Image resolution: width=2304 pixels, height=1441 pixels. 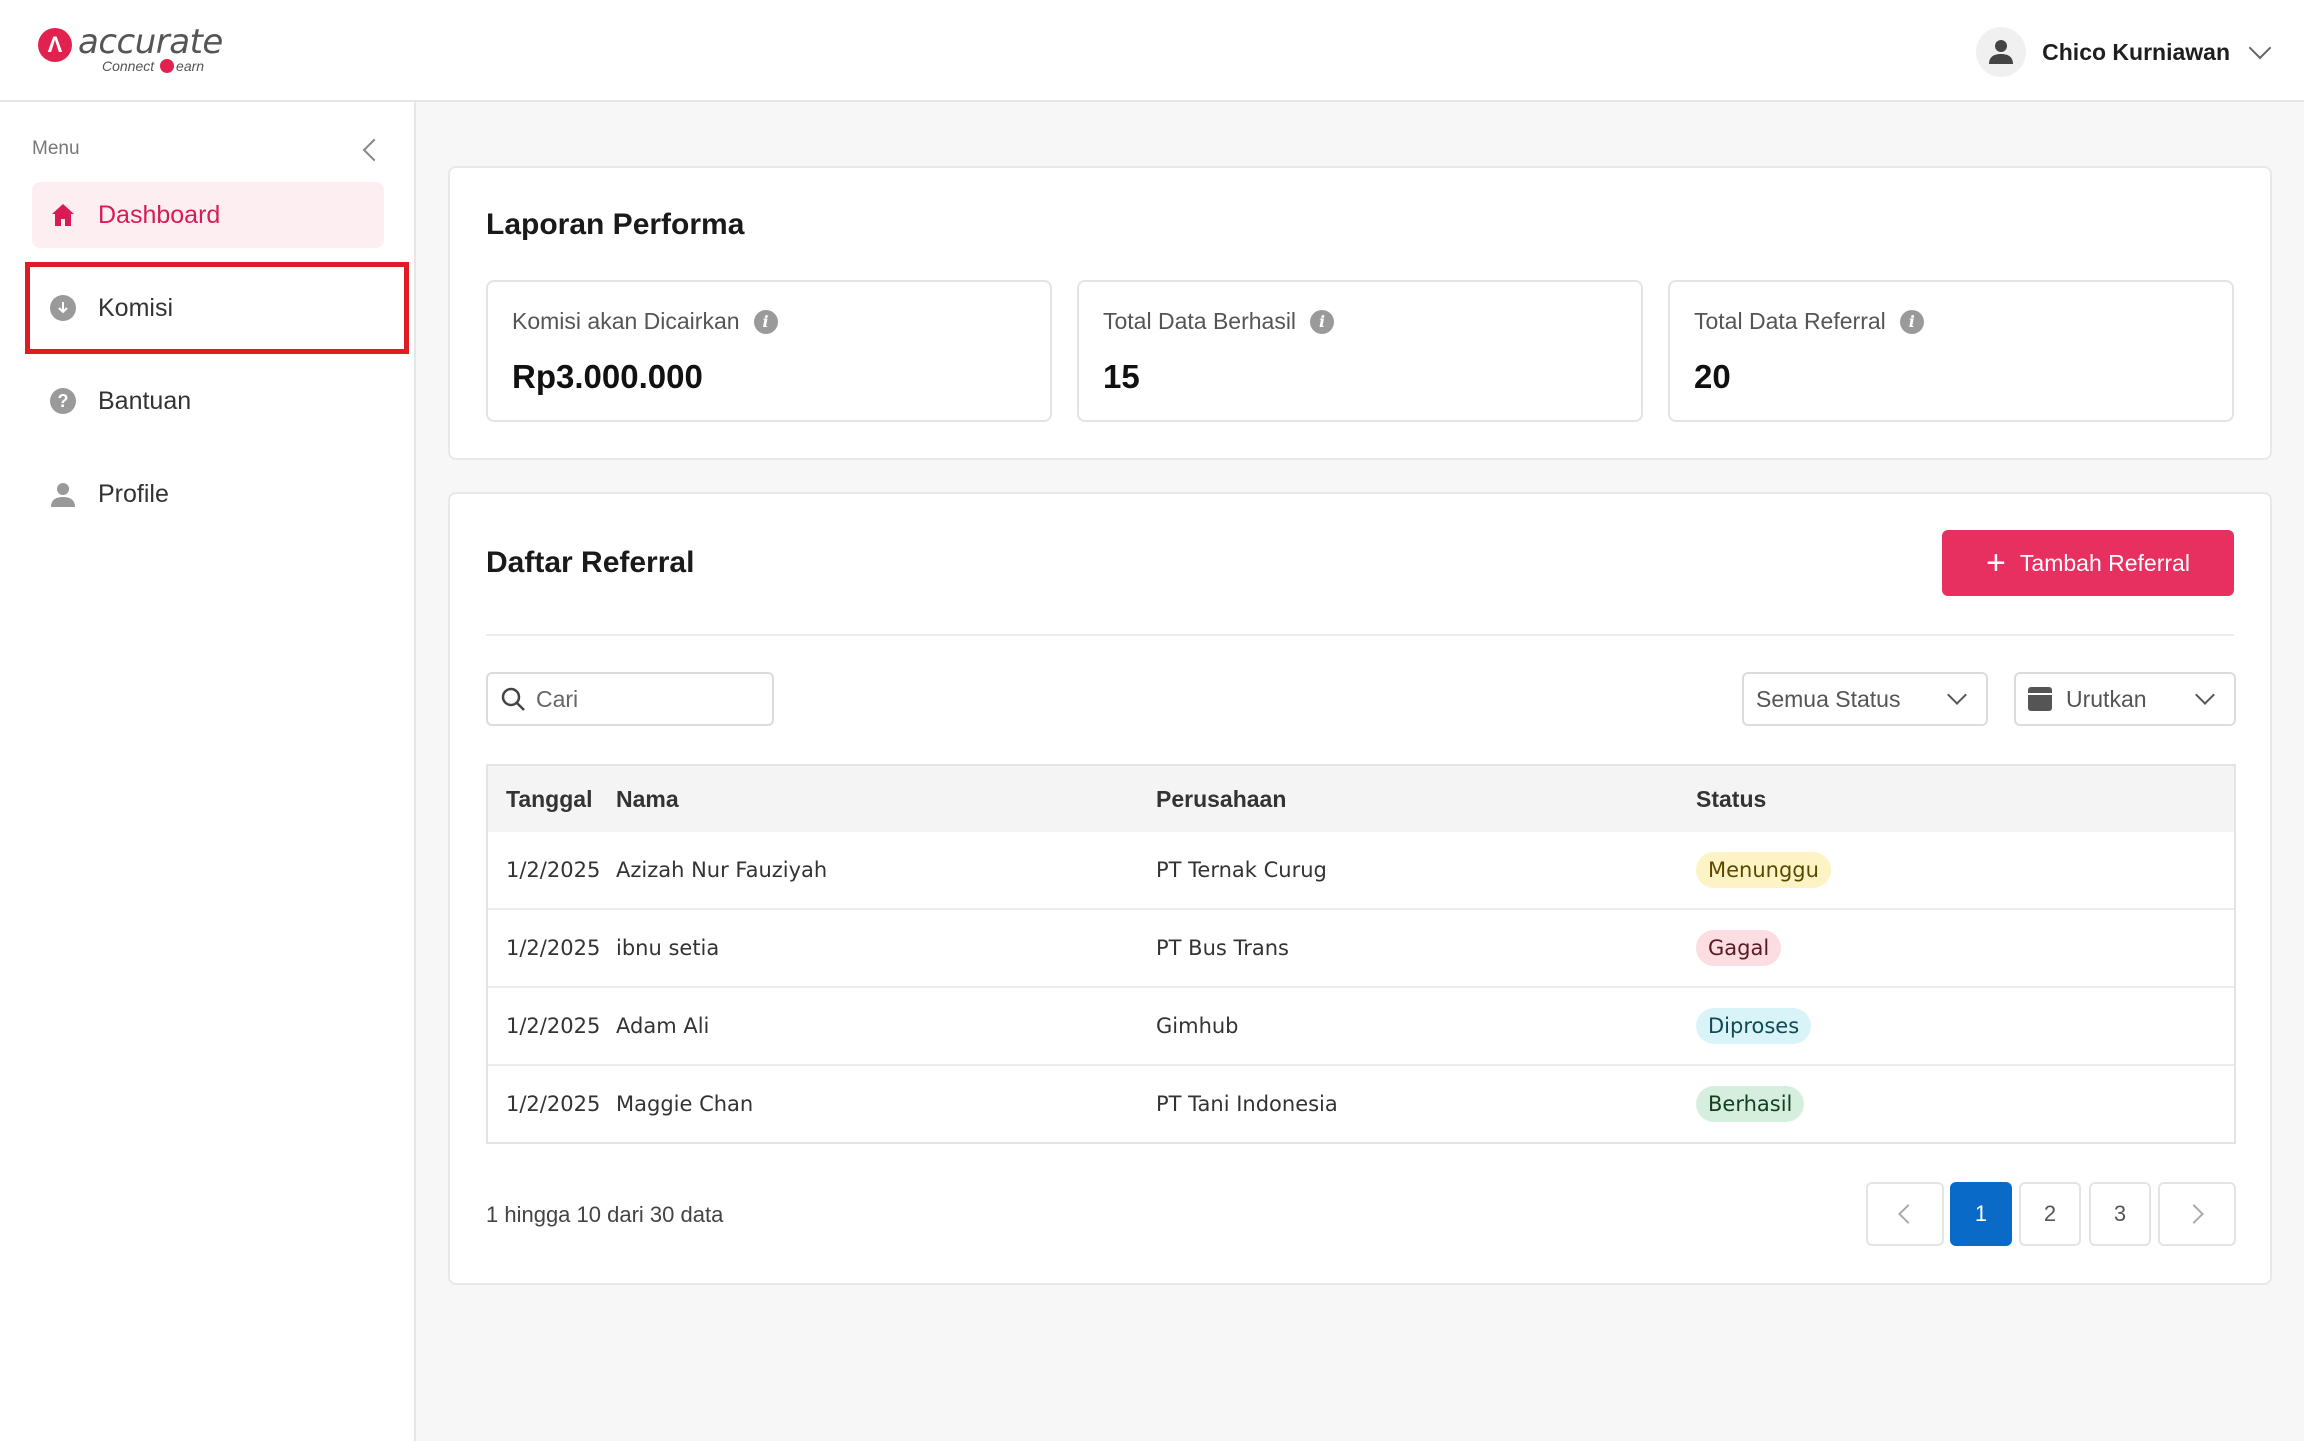 I want to click on stat-label: Total Data Berhasil i, so click(x=1219, y=321).